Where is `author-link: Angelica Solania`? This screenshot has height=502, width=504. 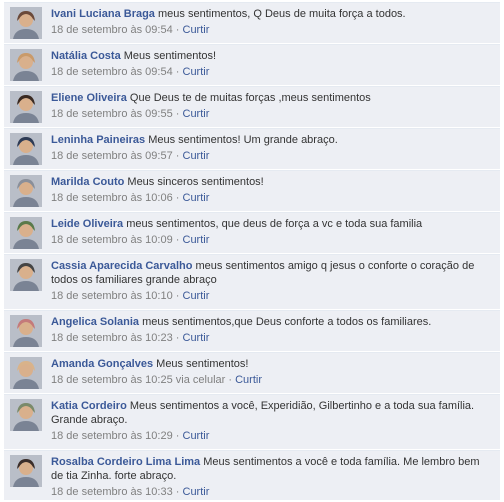
author-link: Angelica Solania is located at coordinates (95, 322).